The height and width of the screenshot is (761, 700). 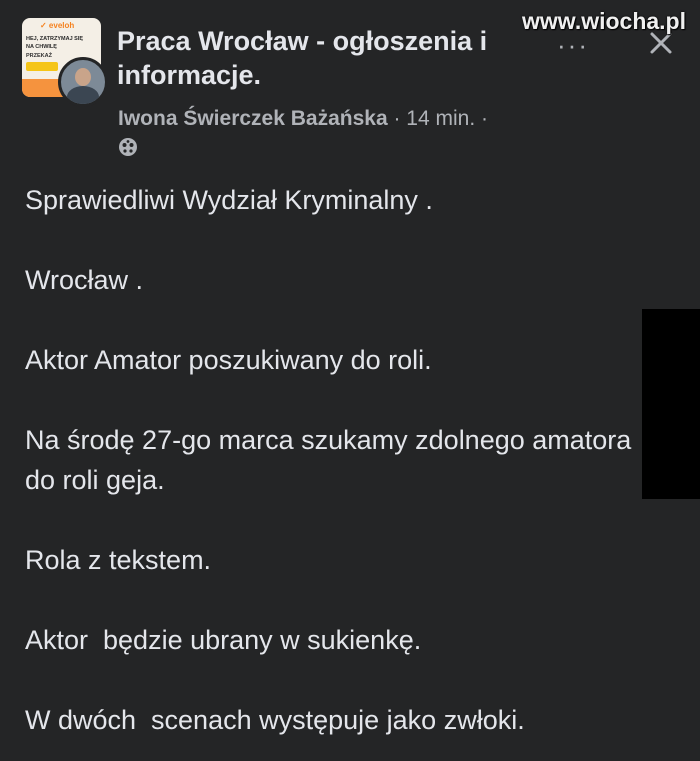 What do you see at coordinates (604, 21) in the screenshot?
I see `watermark: www.wiocha.pl` at bounding box center [604, 21].